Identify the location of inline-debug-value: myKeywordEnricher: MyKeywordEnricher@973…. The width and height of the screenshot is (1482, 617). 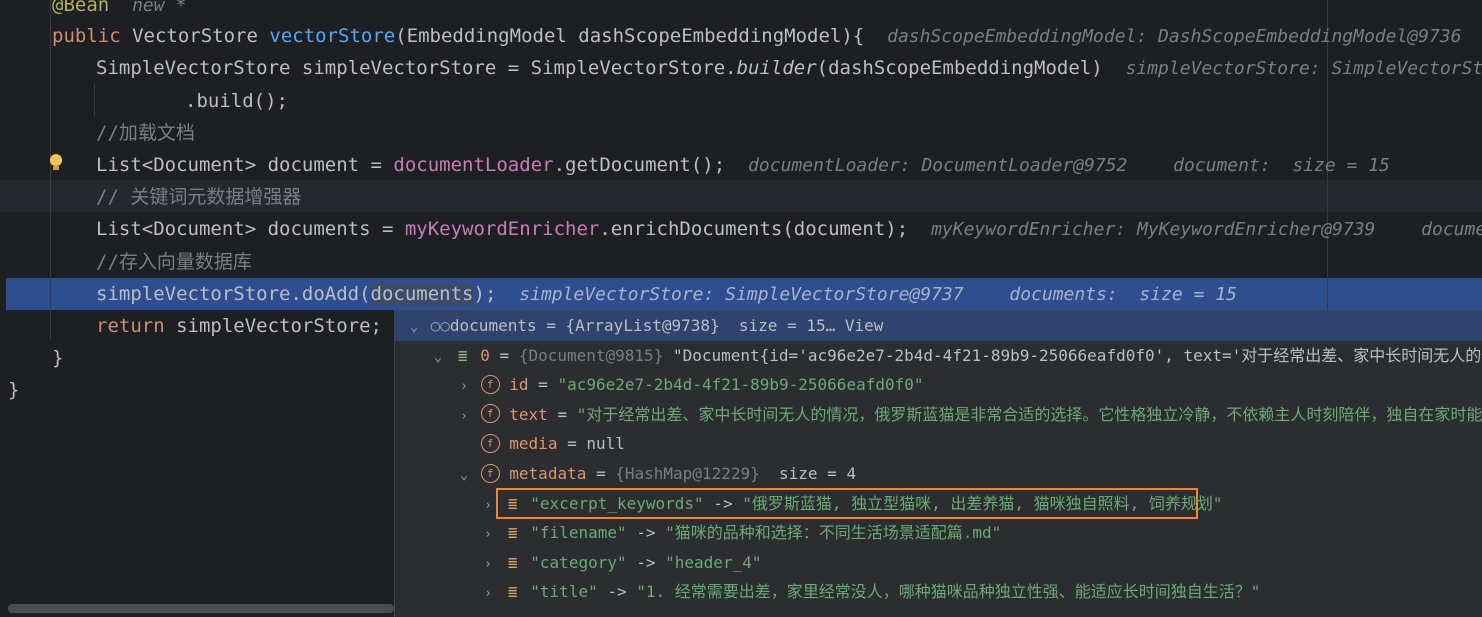
(1153, 229).